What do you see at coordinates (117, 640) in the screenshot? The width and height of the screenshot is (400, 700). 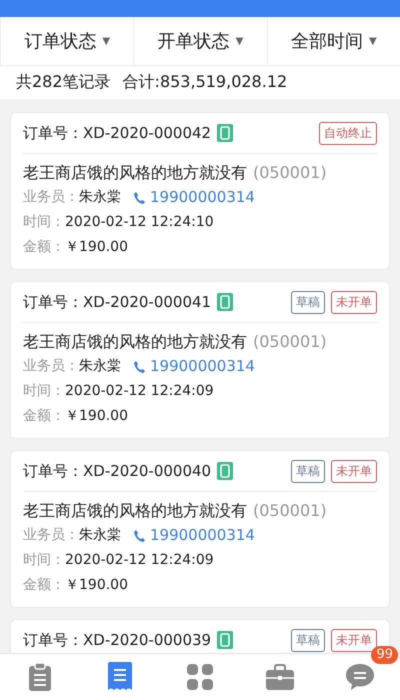 I see `order-number: 订单号：XD-2020-000039` at bounding box center [117, 640].